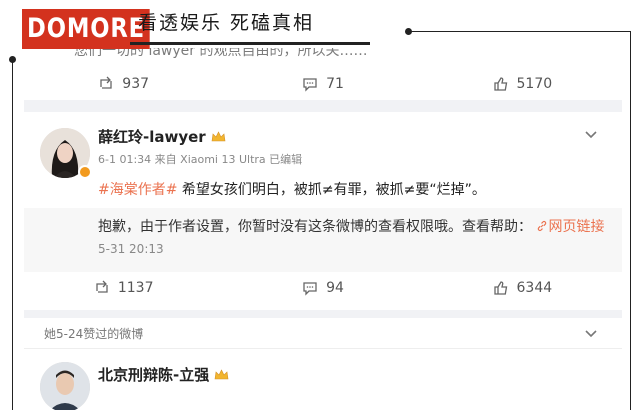  Describe the element at coordinates (315, 227) in the screenshot. I see `retweet-message: 抱歉，由于作者设置，你暂时没有这条微博的查看权限哦。查看帮助：` at that location.